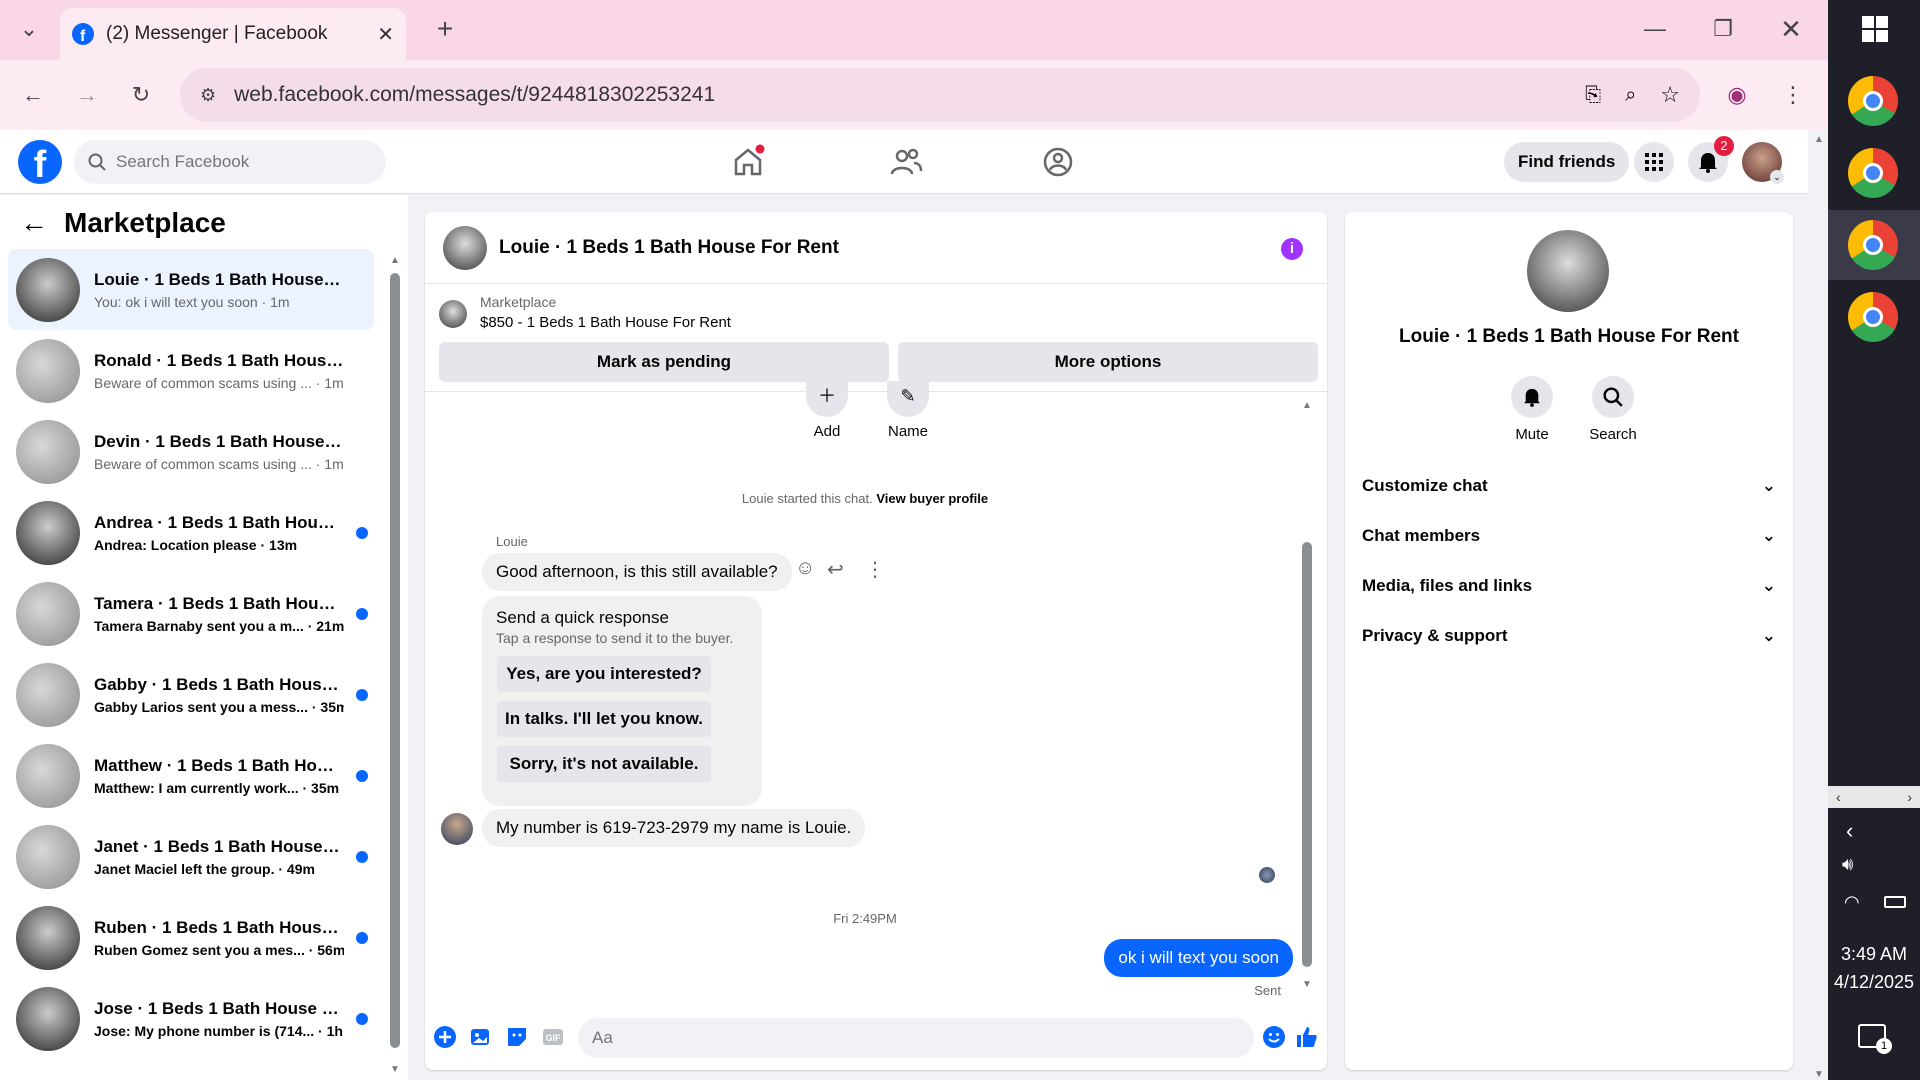 This screenshot has width=1920, height=1080. Describe the element at coordinates (805, 568) in the screenshot. I see `react-emoji-icon: ☺` at that location.